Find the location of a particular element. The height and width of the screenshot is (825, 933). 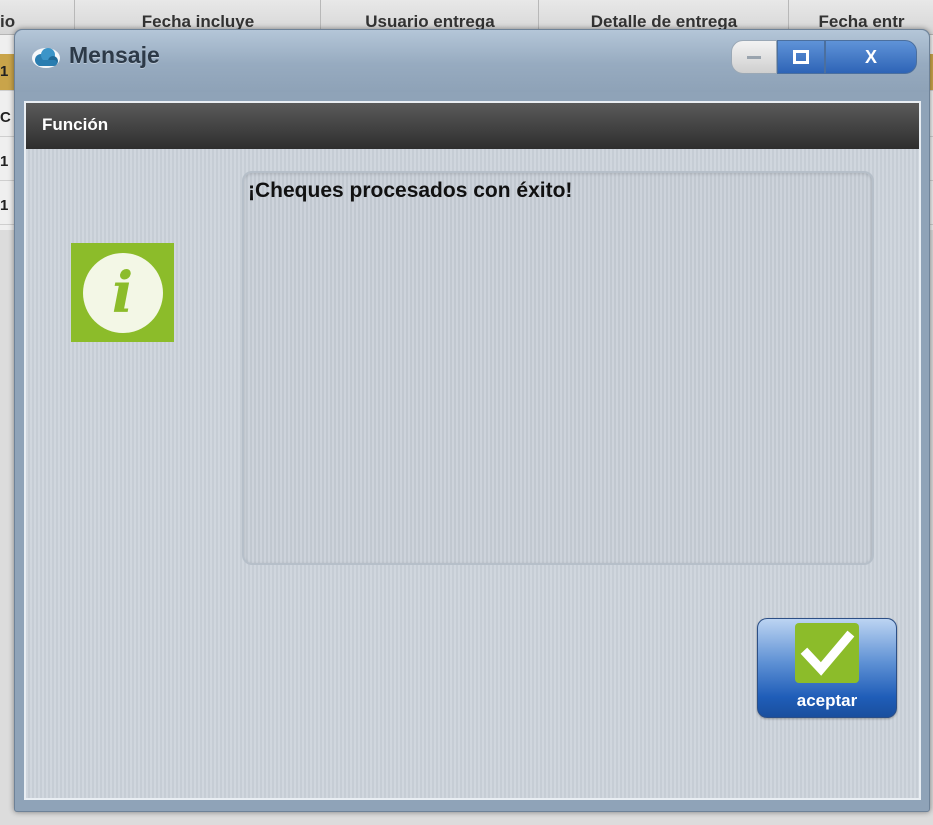

info-glyph: i is located at coordinates (122, 292).